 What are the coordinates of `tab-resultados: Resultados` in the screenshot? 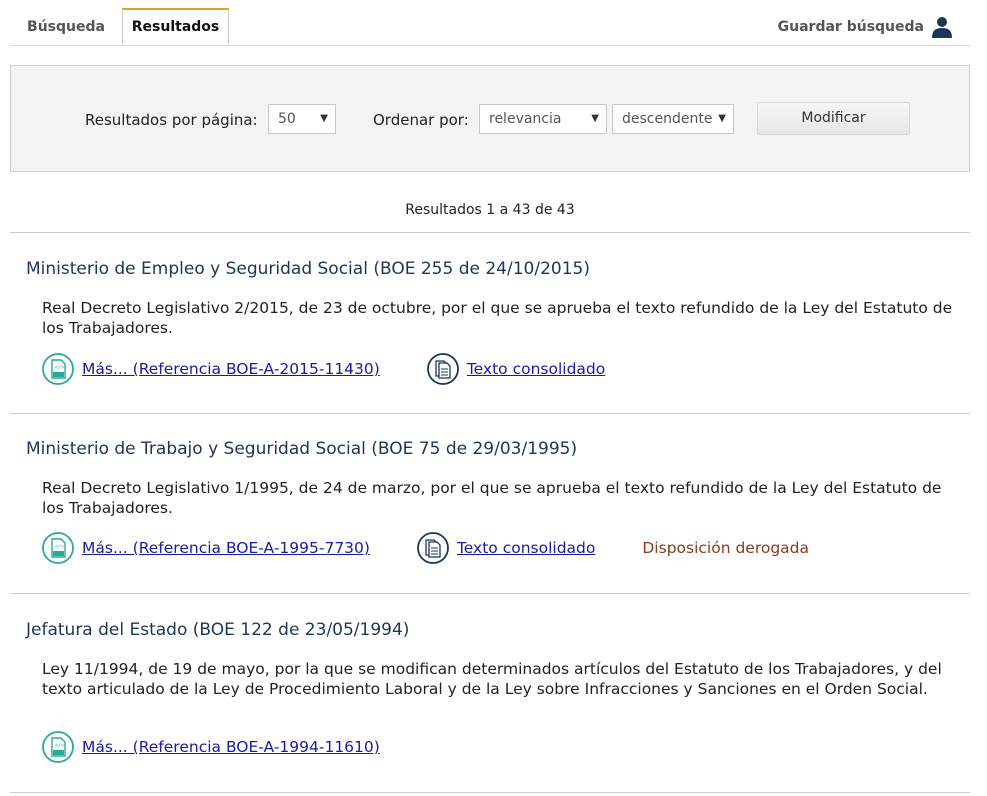 It's located at (175, 26).